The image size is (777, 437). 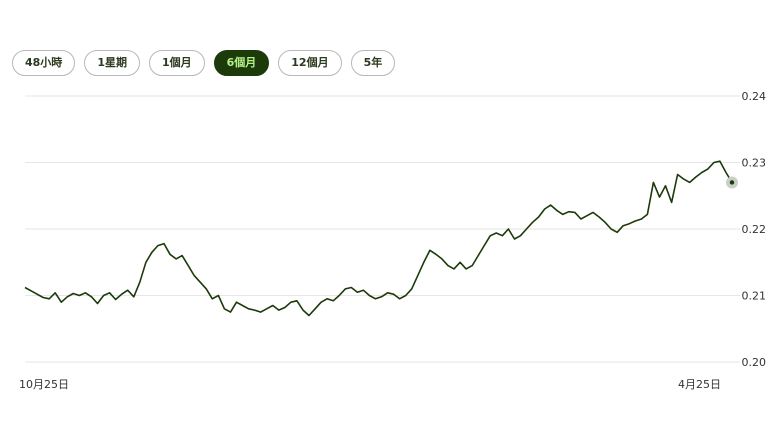 I want to click on x-tick-label: 4月25日, so click(x=699, y=384).